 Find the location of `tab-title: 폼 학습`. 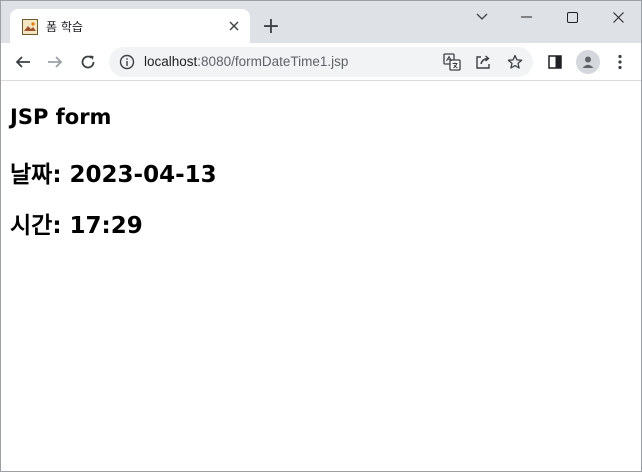

tab-title: 폼 학습 is located at coordinates (64, 27).